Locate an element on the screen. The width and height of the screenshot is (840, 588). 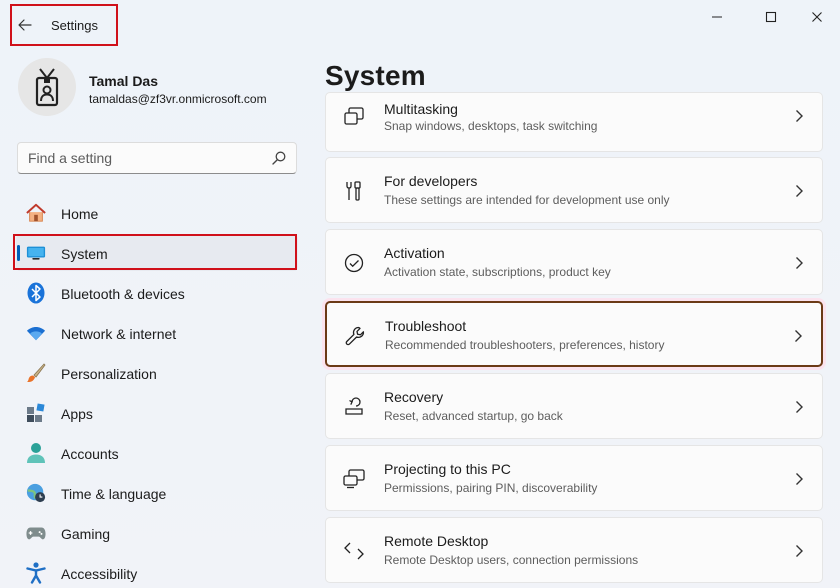
gamepad-icon is located at coordinates (36, 533).